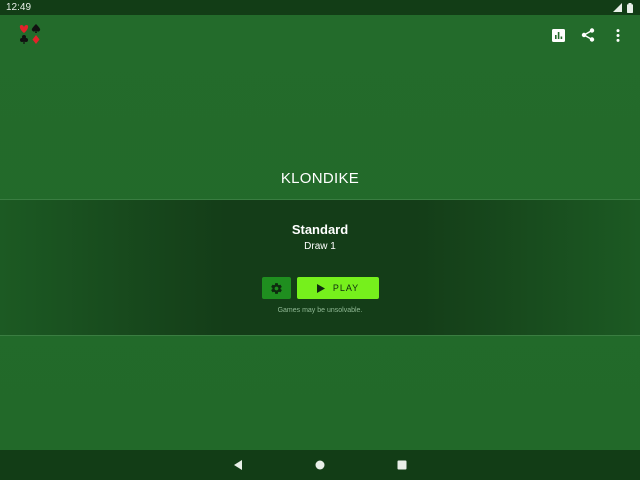  What do you see at coordinates (238, 465) in the screenshot?
I see `back-icon` at bounding box center [238, 465].